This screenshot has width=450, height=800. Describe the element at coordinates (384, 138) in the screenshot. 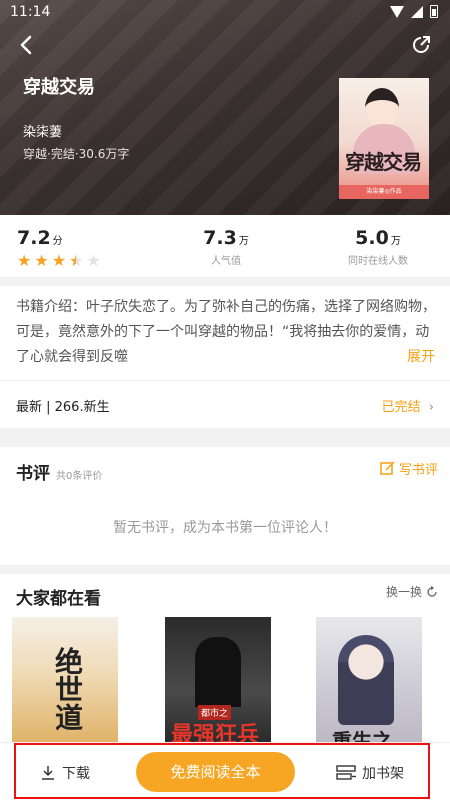

I see `book-cover: 穿越交易 染柒萋◎作品` at that location.